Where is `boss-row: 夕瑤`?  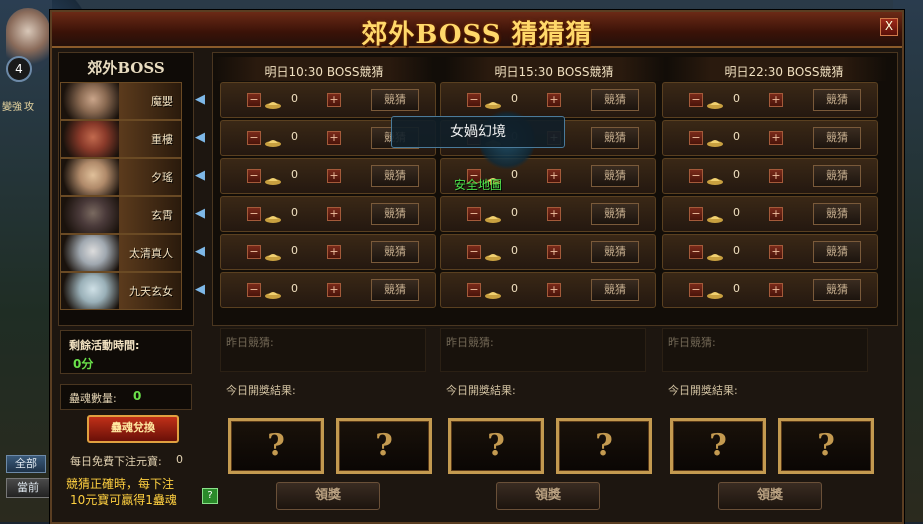 boss-row: 夕瑤 is located at coordinates (121, 177).